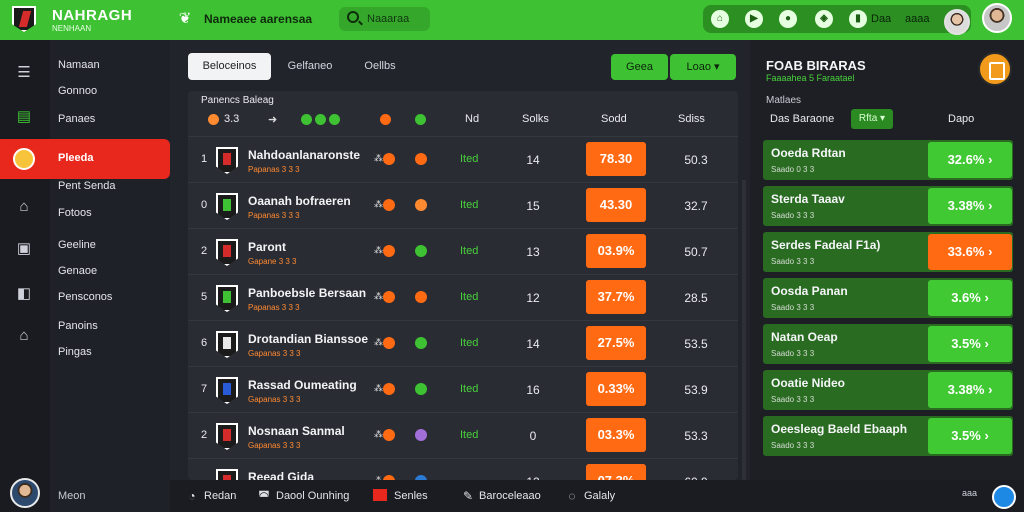 The height and width of the screenshot is (512, 1024). I want to click on nav-item-pingas: Pingas, so click(75, 352).